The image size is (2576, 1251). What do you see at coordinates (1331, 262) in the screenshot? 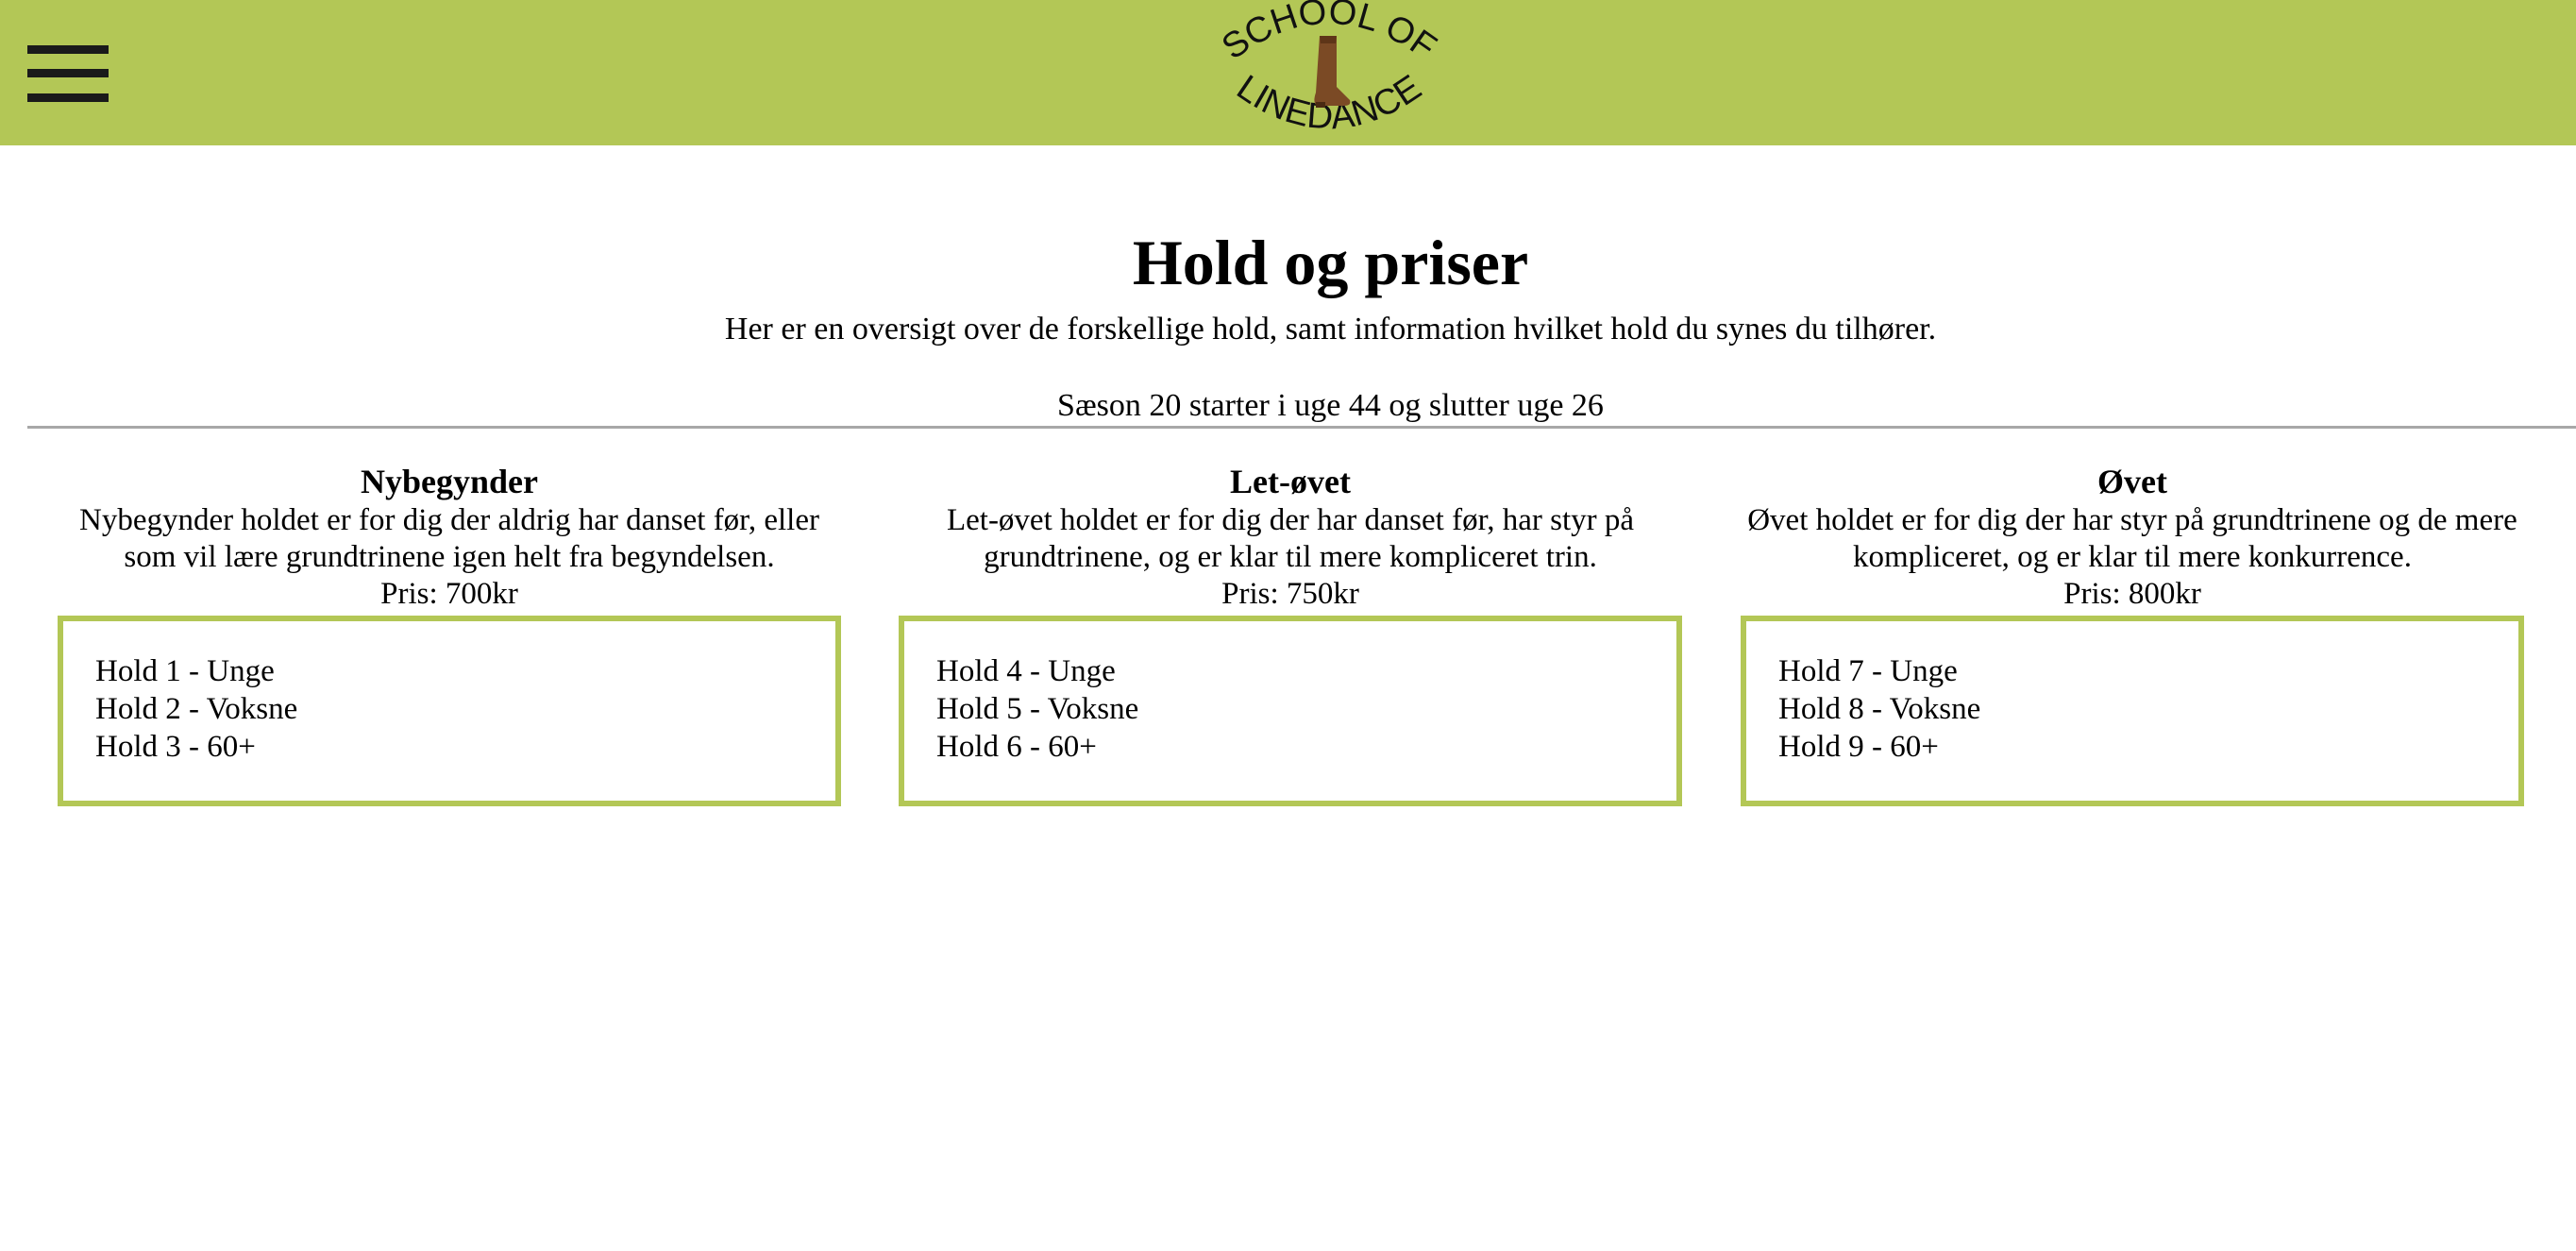
I see `page-title: Hold og priser` at bounding box center [1331, 262].